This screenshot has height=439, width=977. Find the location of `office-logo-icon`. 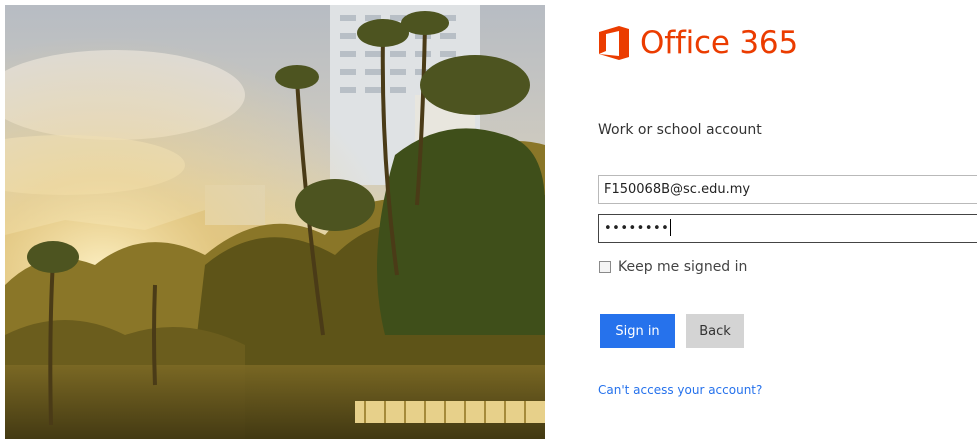

office-logo-icon is located at coordinates (614, 43).